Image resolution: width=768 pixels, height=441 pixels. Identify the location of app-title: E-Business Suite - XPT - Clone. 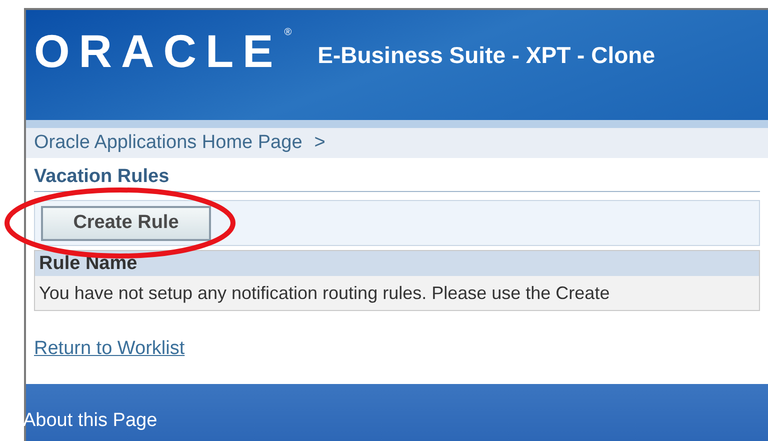
(486, 55).